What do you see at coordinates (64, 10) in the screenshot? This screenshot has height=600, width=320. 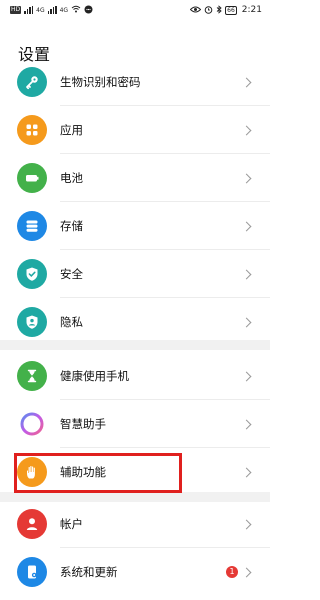 I see `network-type-indicator-2: 4G` at bounding box center [64, 10].